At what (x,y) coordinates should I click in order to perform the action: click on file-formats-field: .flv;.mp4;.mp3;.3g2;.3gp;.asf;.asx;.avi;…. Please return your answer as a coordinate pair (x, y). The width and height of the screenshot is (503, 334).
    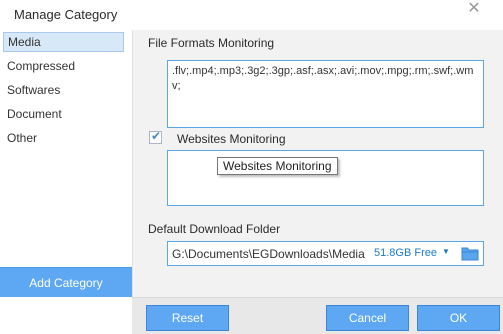
    Looking at the image, I should click on (325, 94).